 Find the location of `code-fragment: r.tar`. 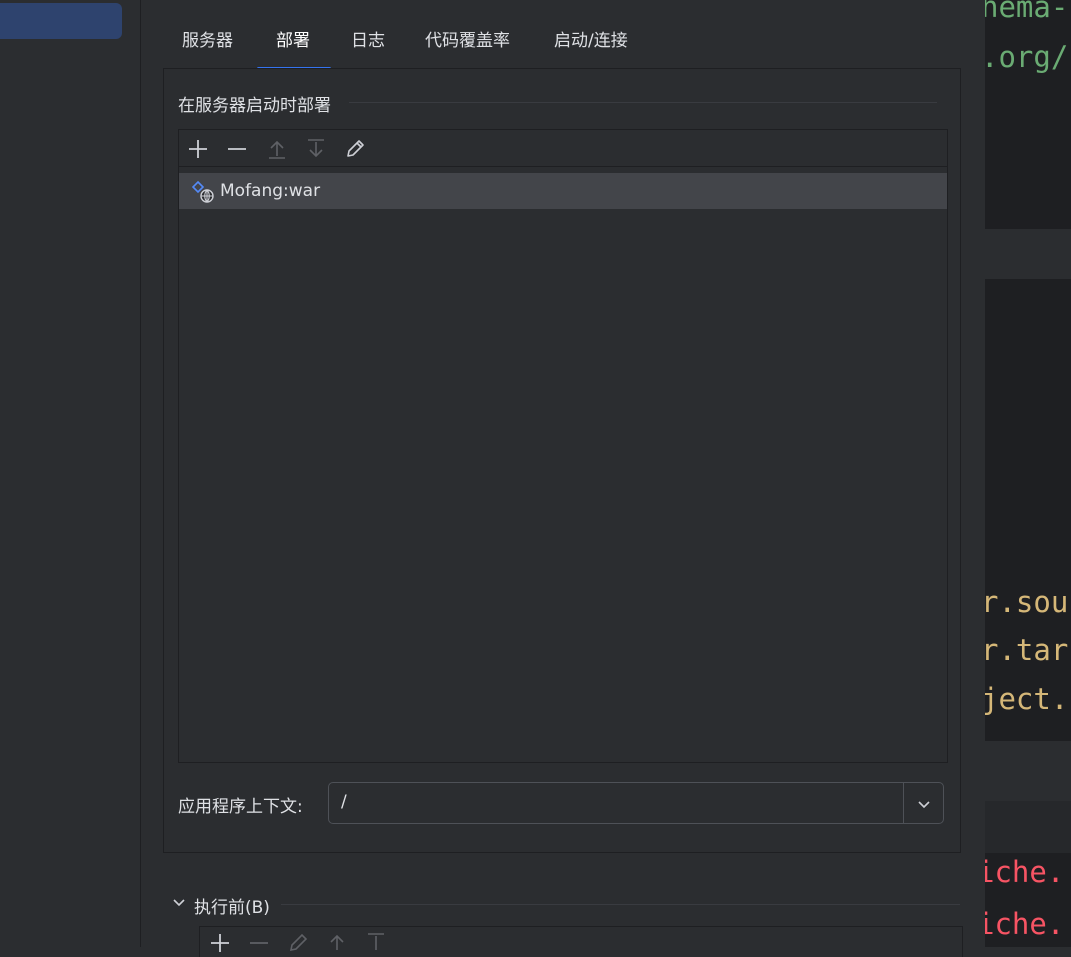

code-fragment: r.tar is located at coordinates (1027, 650).